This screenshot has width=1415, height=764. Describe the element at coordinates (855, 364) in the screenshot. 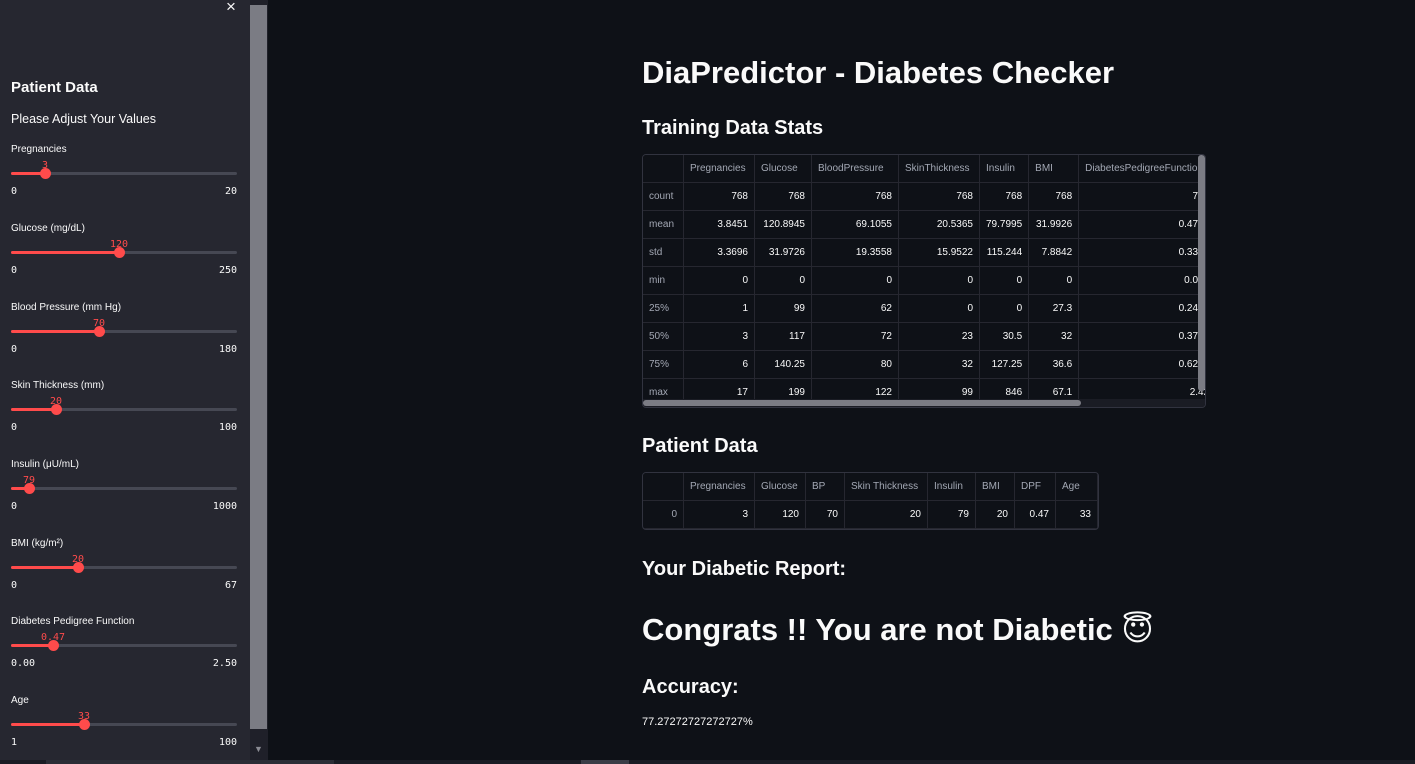

I see `table-cell: 80` at that location.